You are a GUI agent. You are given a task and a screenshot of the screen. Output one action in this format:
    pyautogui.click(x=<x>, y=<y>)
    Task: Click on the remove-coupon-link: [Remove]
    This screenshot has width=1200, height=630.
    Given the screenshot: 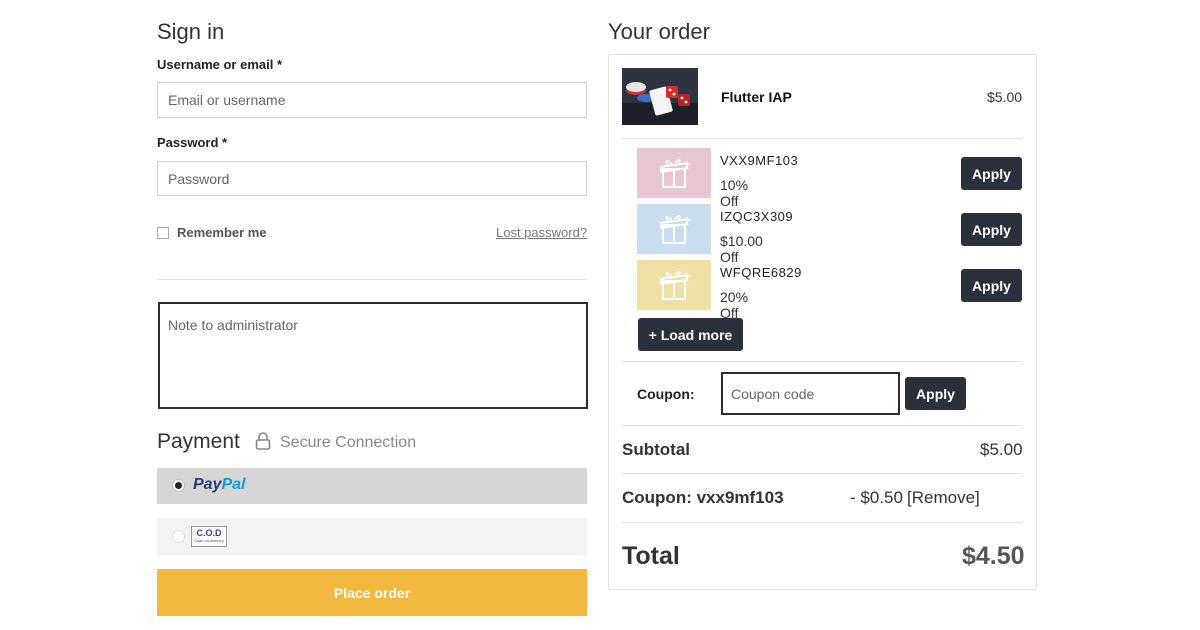 What is the action you would take?
    pyautogui.click(x=943, y=498)
    